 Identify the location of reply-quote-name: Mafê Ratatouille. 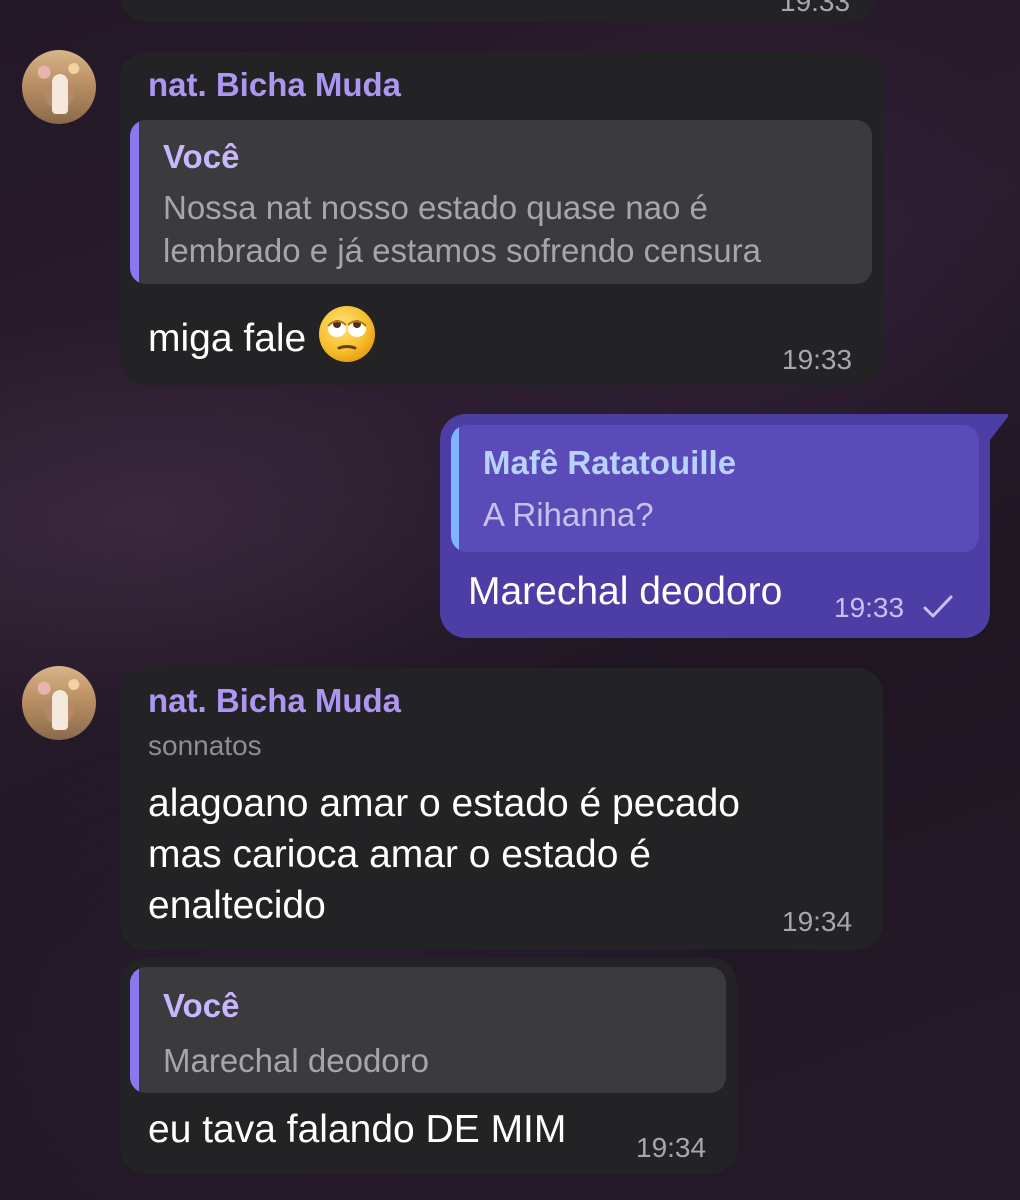
(610, 462).